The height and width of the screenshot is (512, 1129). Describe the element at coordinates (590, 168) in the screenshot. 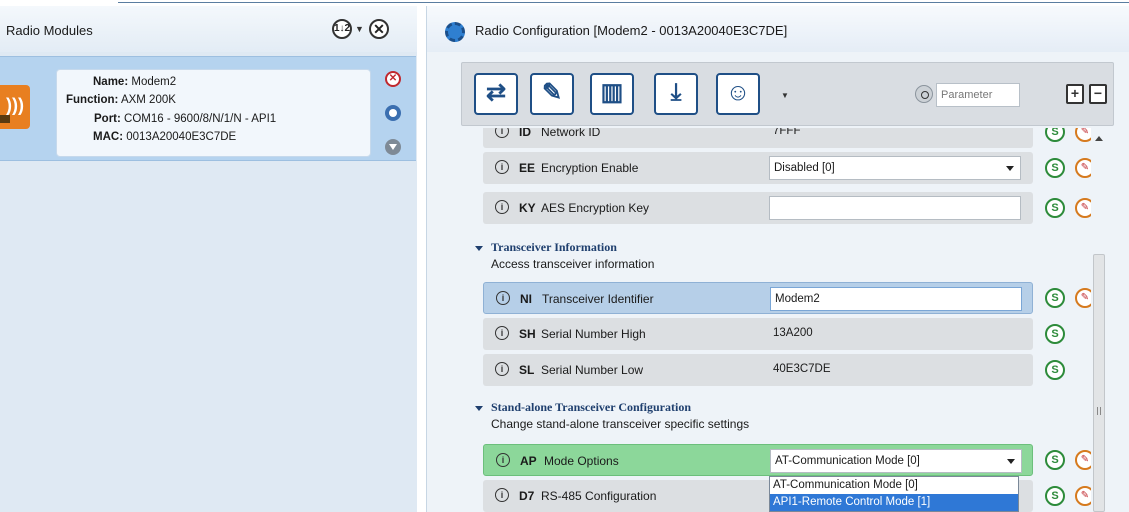

I see `param-name: Encryption Enable` at that location.